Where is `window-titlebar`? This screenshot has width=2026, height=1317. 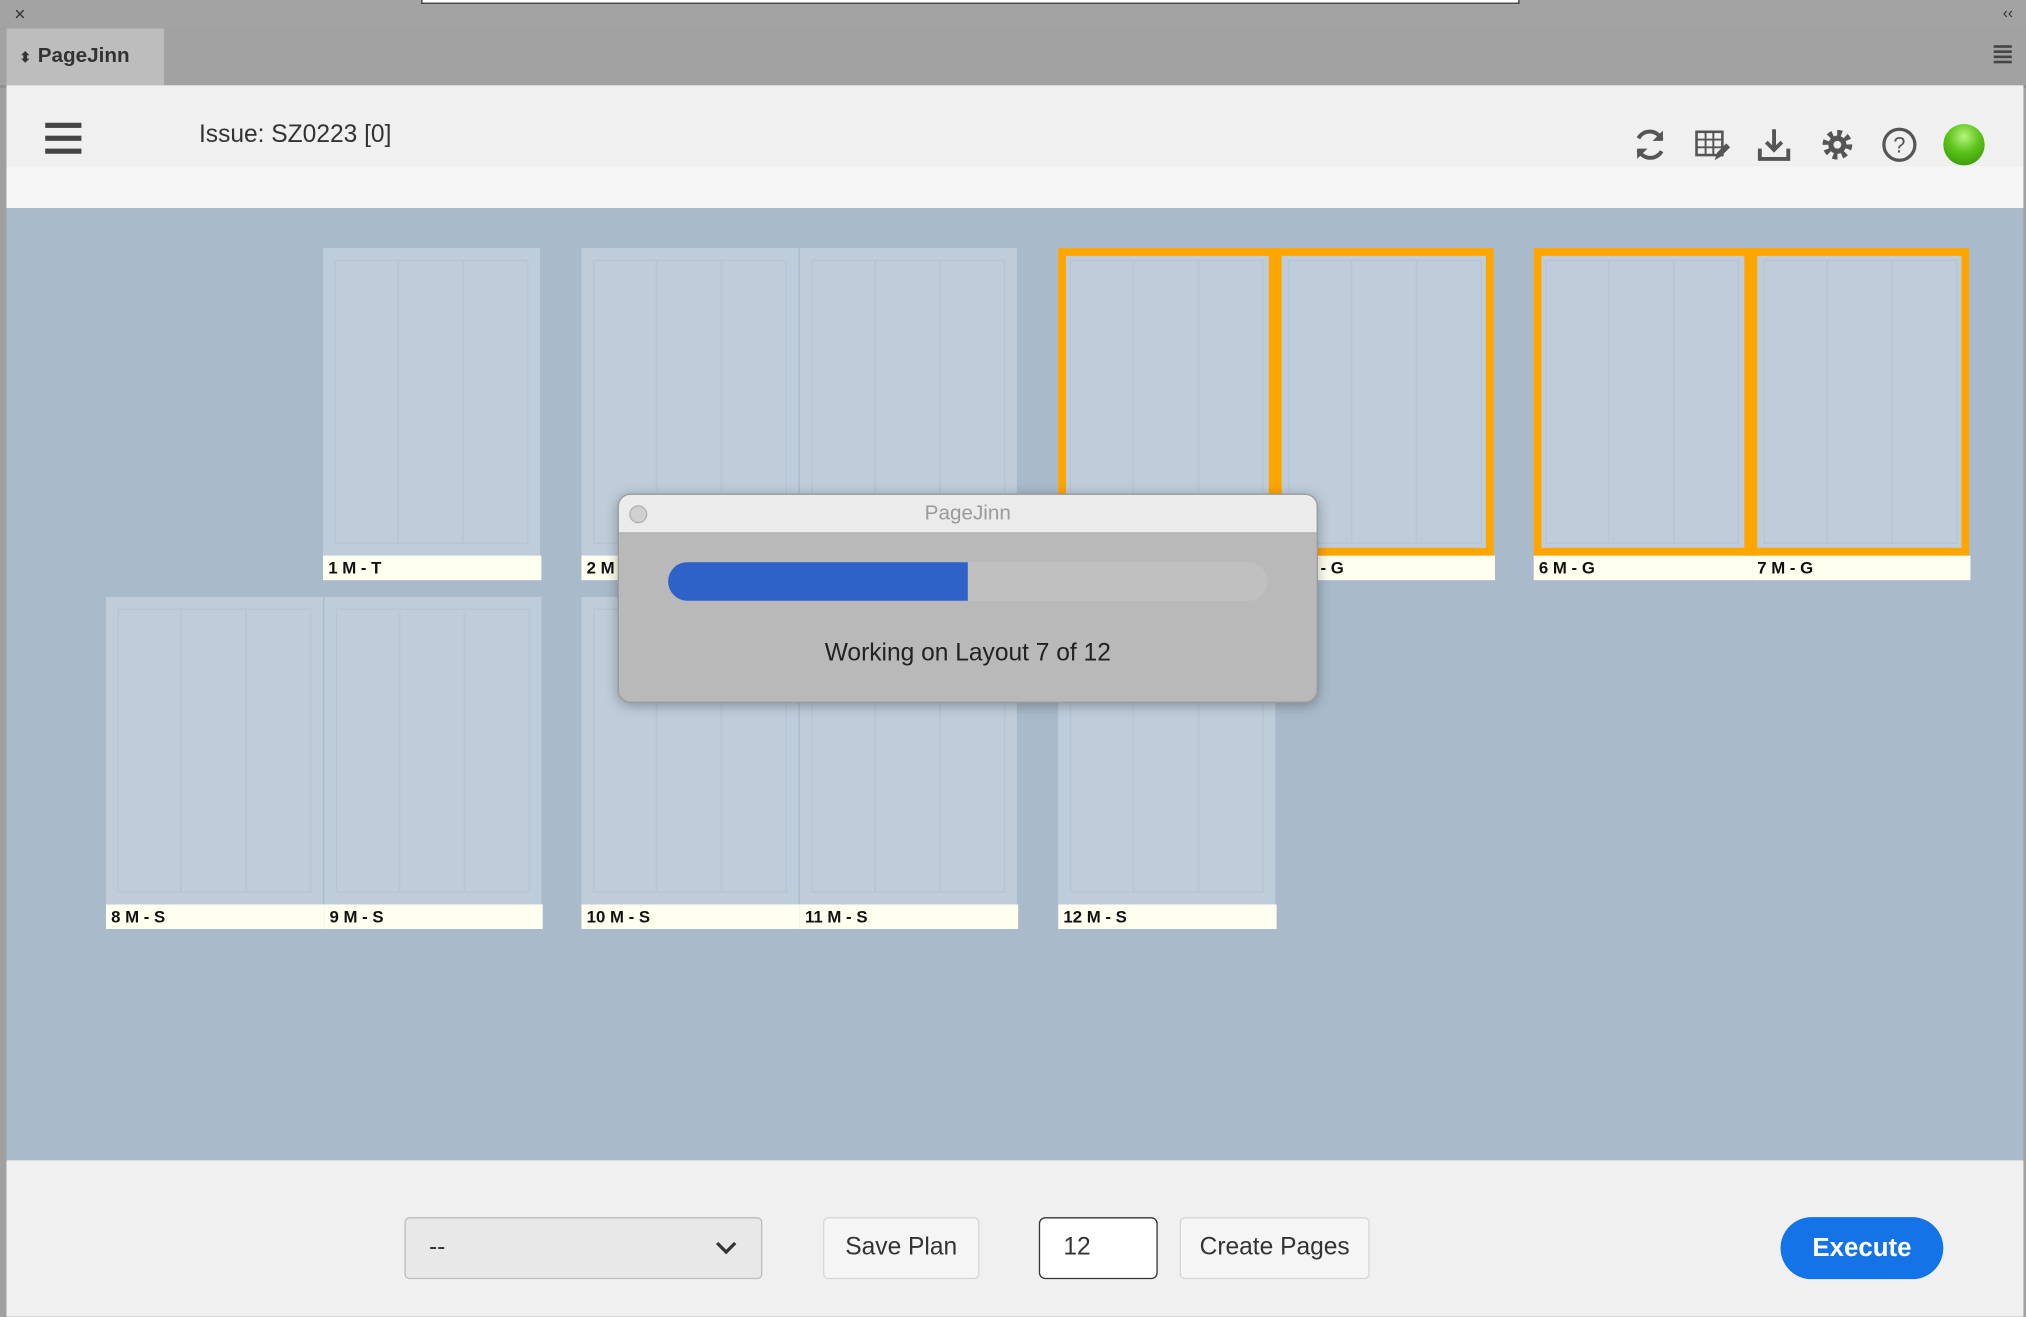
window-titlebar is located at coordinates (1013, 15).